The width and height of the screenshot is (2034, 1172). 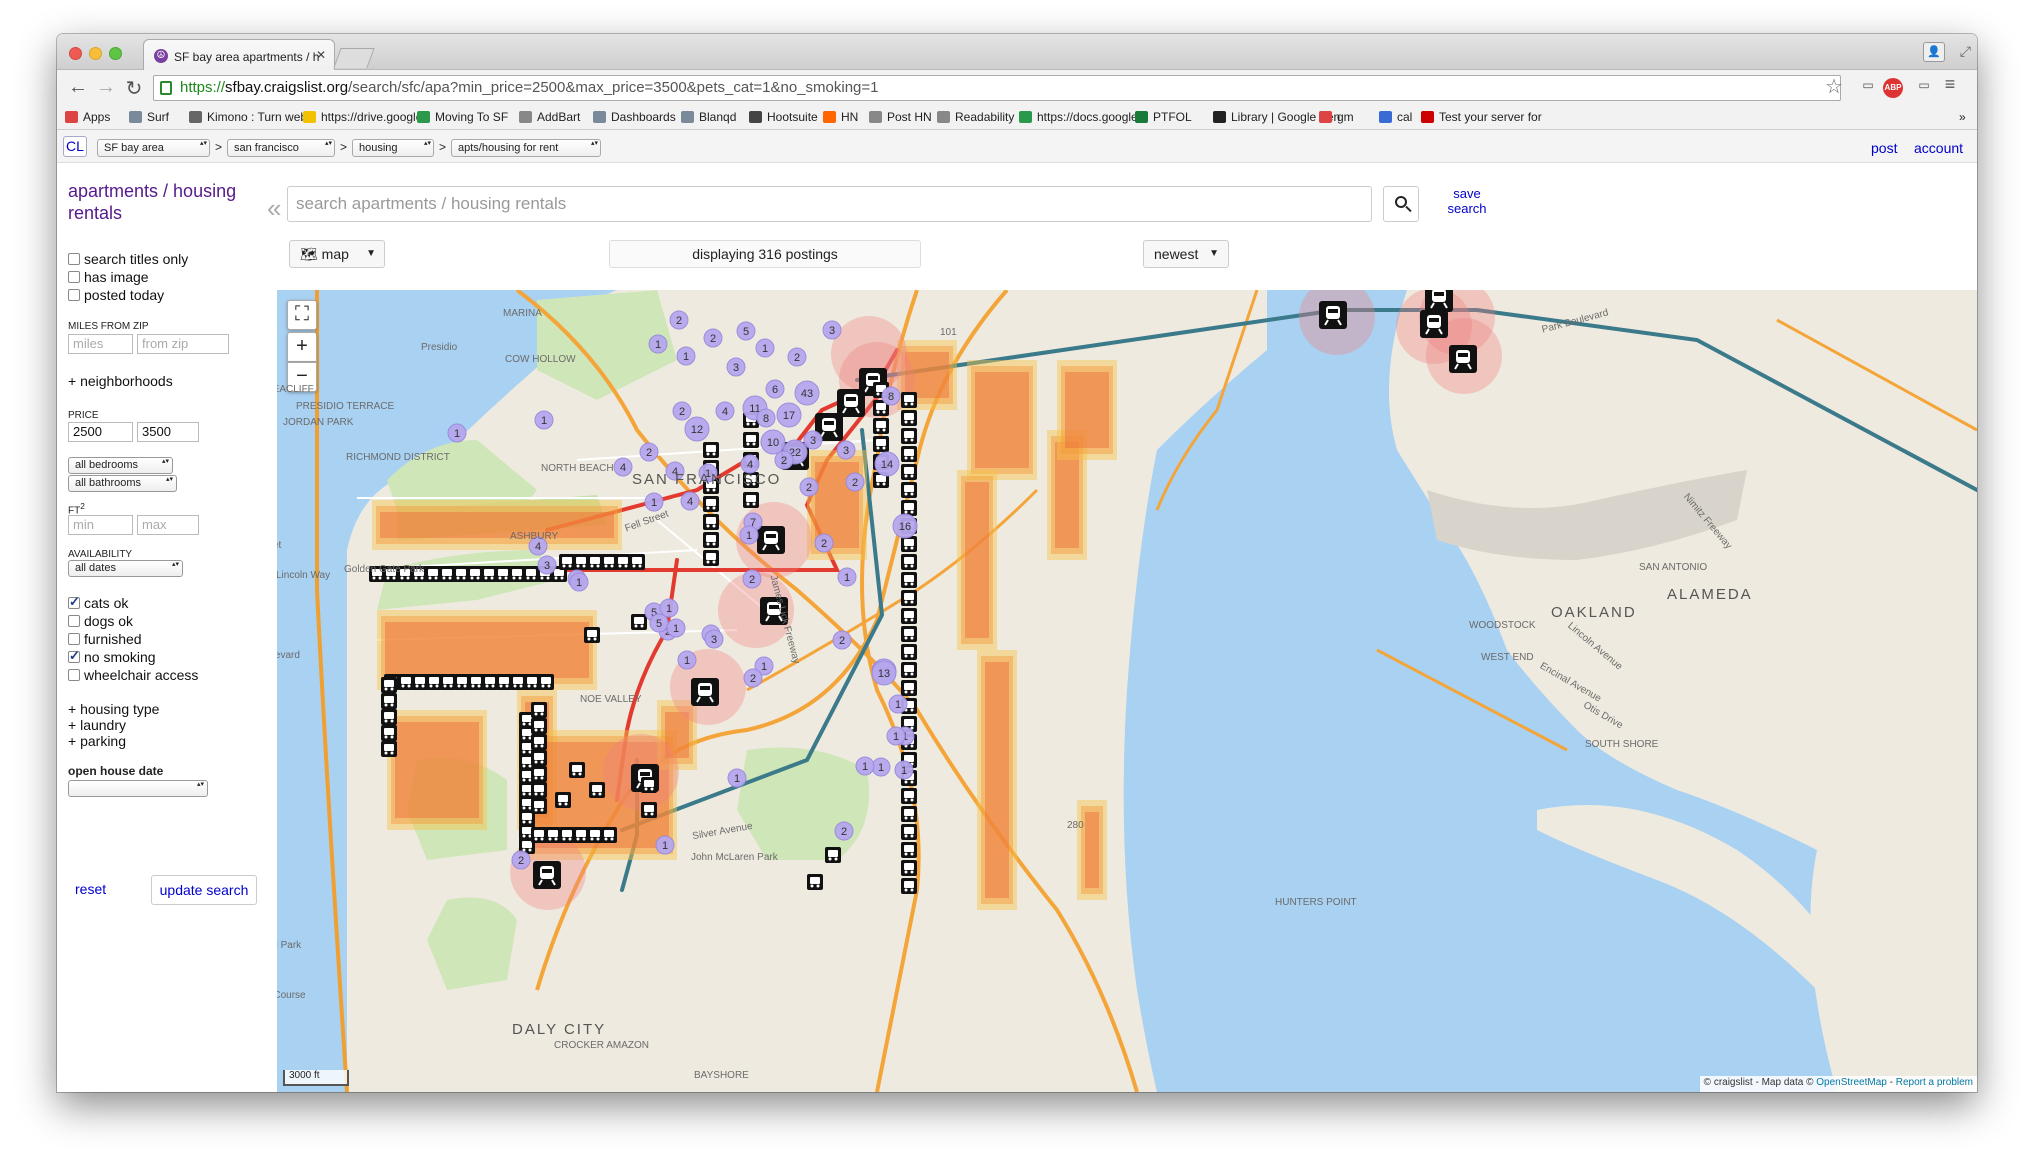 I want to click on zoom-window-icon, so click(x=115, y=53).